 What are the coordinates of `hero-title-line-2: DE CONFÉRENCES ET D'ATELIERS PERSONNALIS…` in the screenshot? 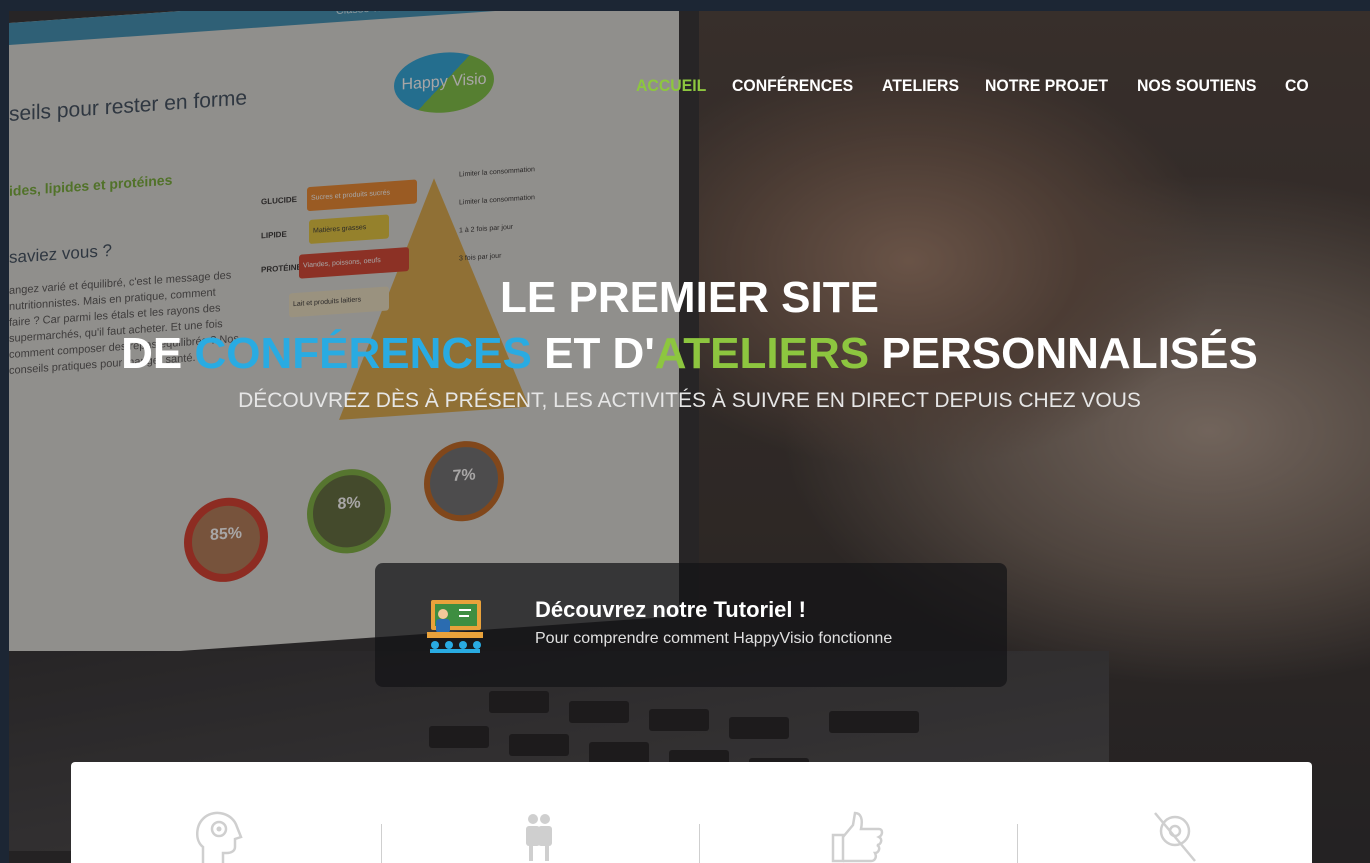 It's located at (689, 354).